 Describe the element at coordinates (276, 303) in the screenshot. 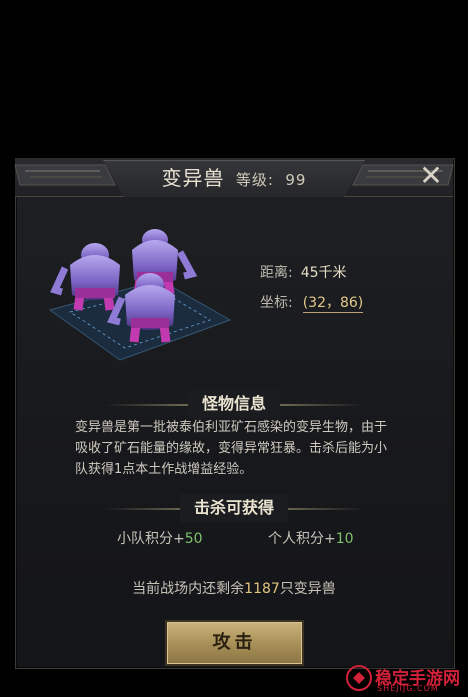

I see `coordinate-label: 坐标:` at that location.